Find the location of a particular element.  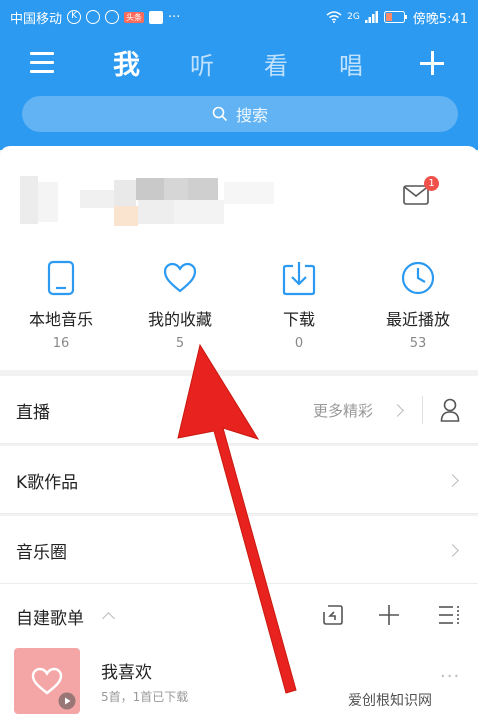

playlist-header: 自建歌单 is located at coordinates (239, 615).